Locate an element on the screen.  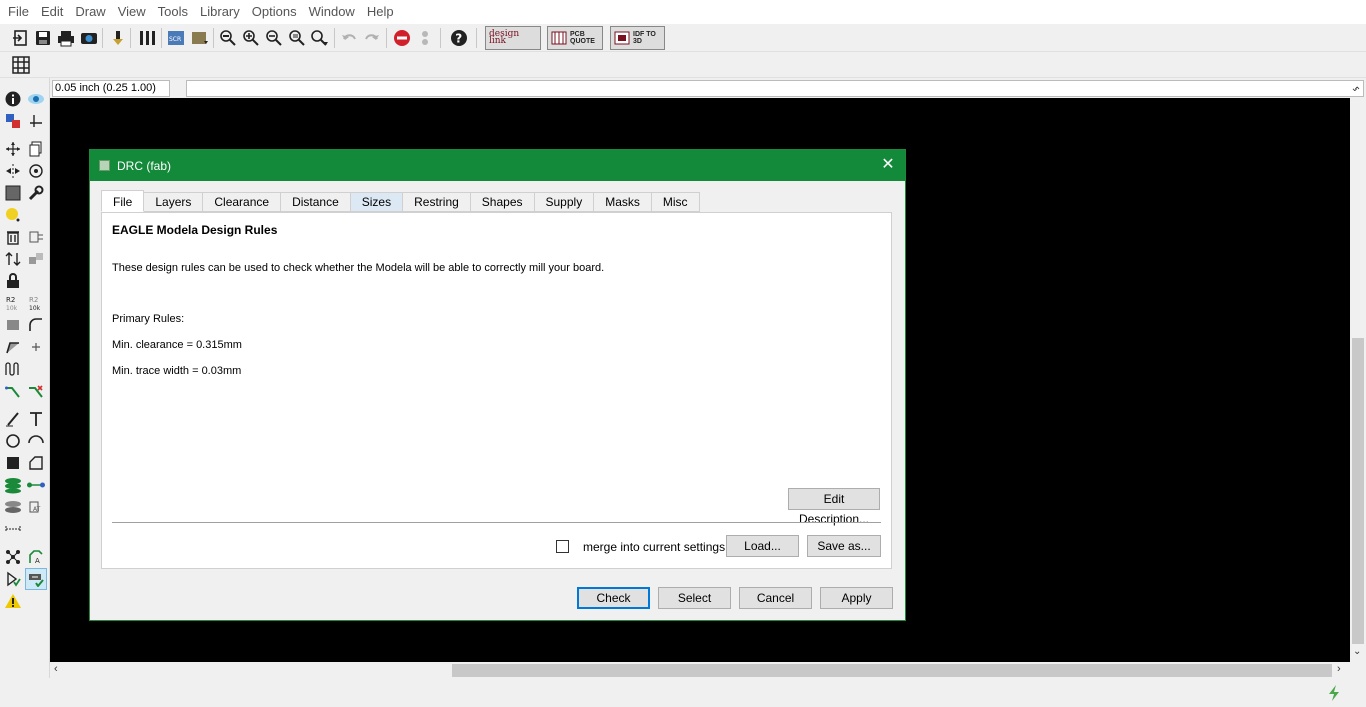
merge-checkbox is located at coordinates (562, 546).